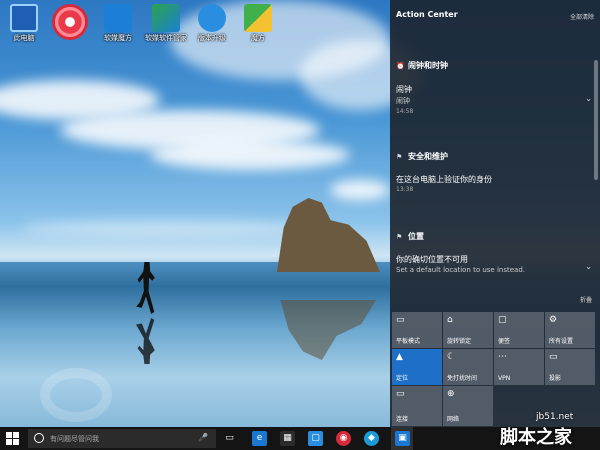 Image resolution: width=600 pixels, height=450 pixels. Describe the element at coordinates (432, 259) in the screenshot. I see `notification-title: 你的确切位置不可用` at that location.